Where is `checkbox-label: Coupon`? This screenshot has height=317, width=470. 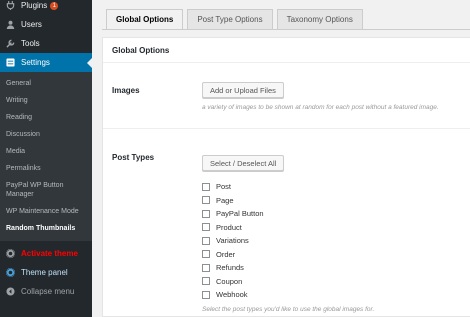 checkbox-label: Coupon is located at coordinates (229, 281).